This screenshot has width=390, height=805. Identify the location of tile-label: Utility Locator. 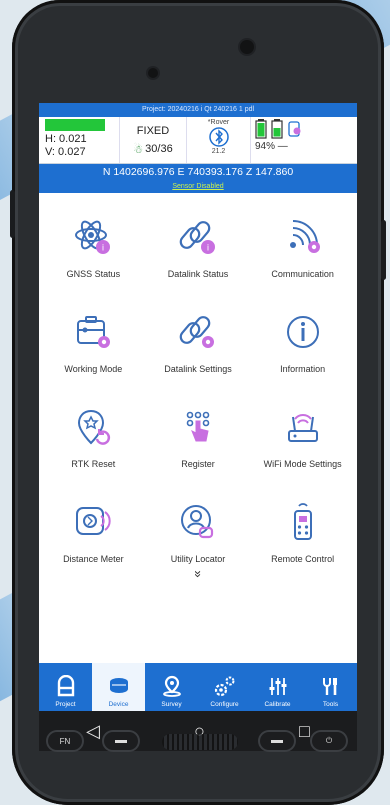
(198, 559).